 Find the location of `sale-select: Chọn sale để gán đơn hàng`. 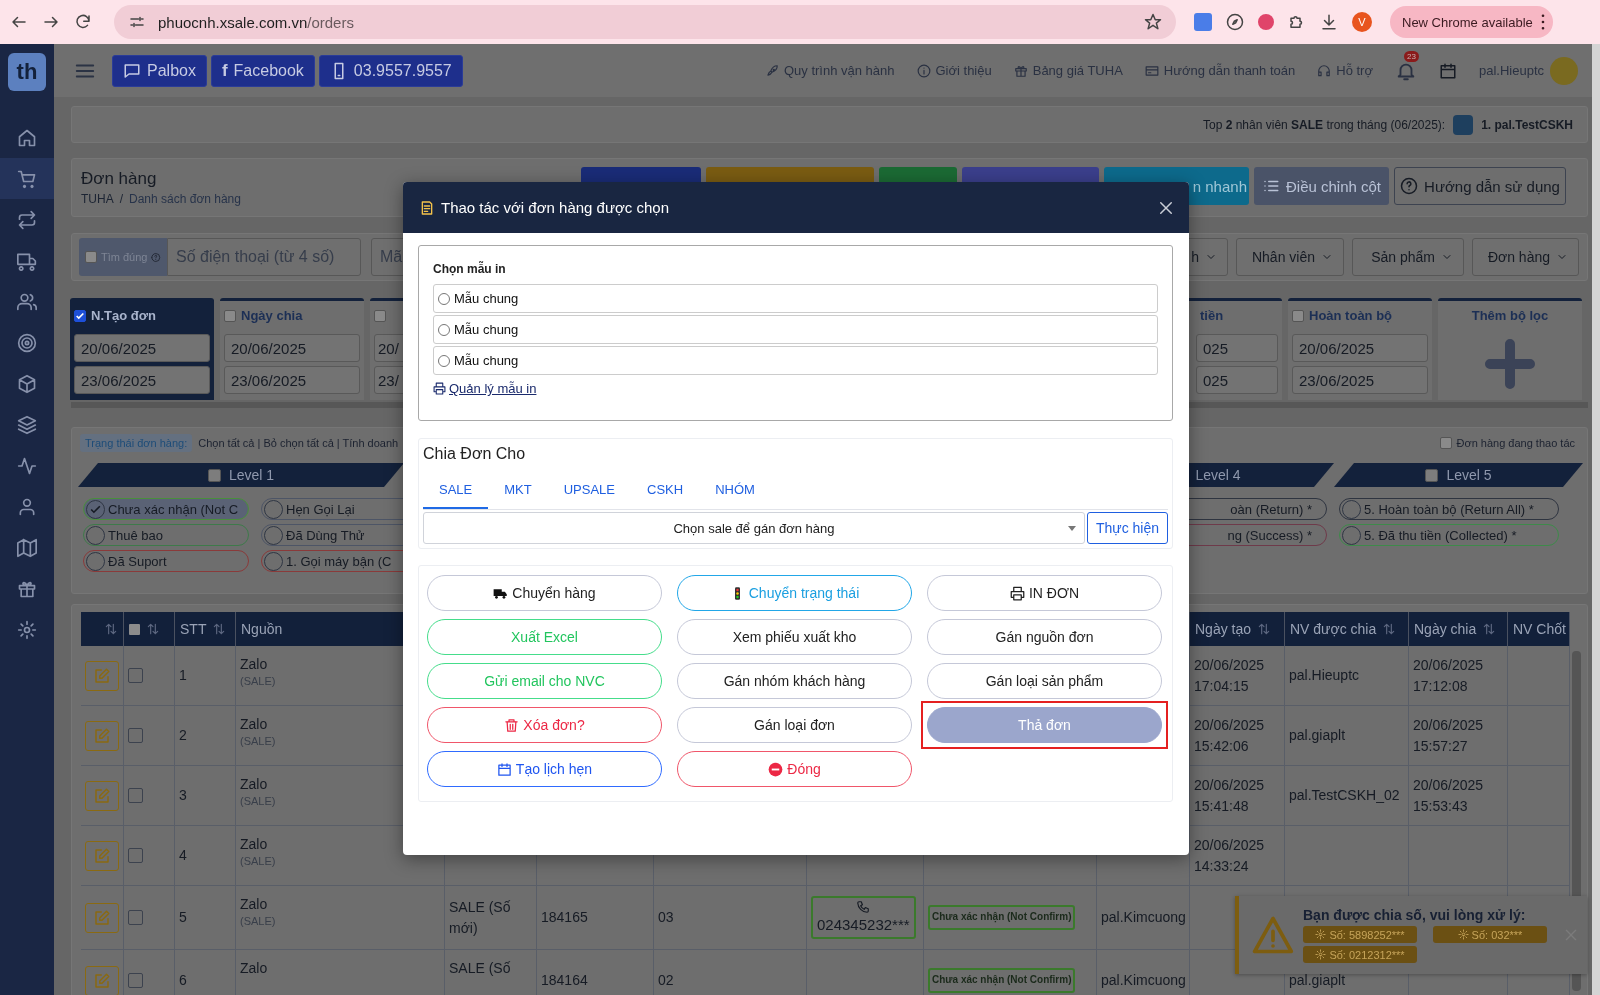

sale-select: Chọn sale để gán đơn hàng is located at coordinates (754, 528).